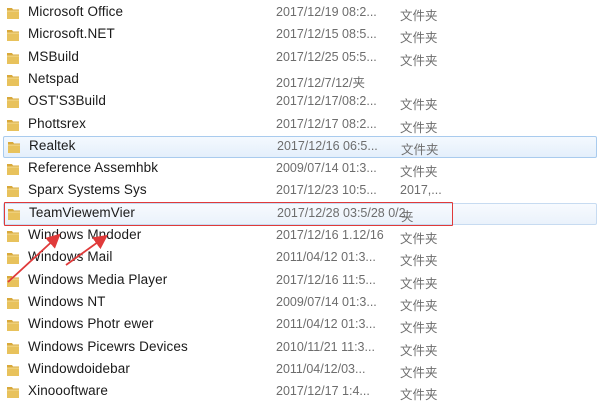  What do you see at coordinates (98, 279) in the screenshot?
I see `folder-name: Windows Media Player` at bounding box center [98, 279].